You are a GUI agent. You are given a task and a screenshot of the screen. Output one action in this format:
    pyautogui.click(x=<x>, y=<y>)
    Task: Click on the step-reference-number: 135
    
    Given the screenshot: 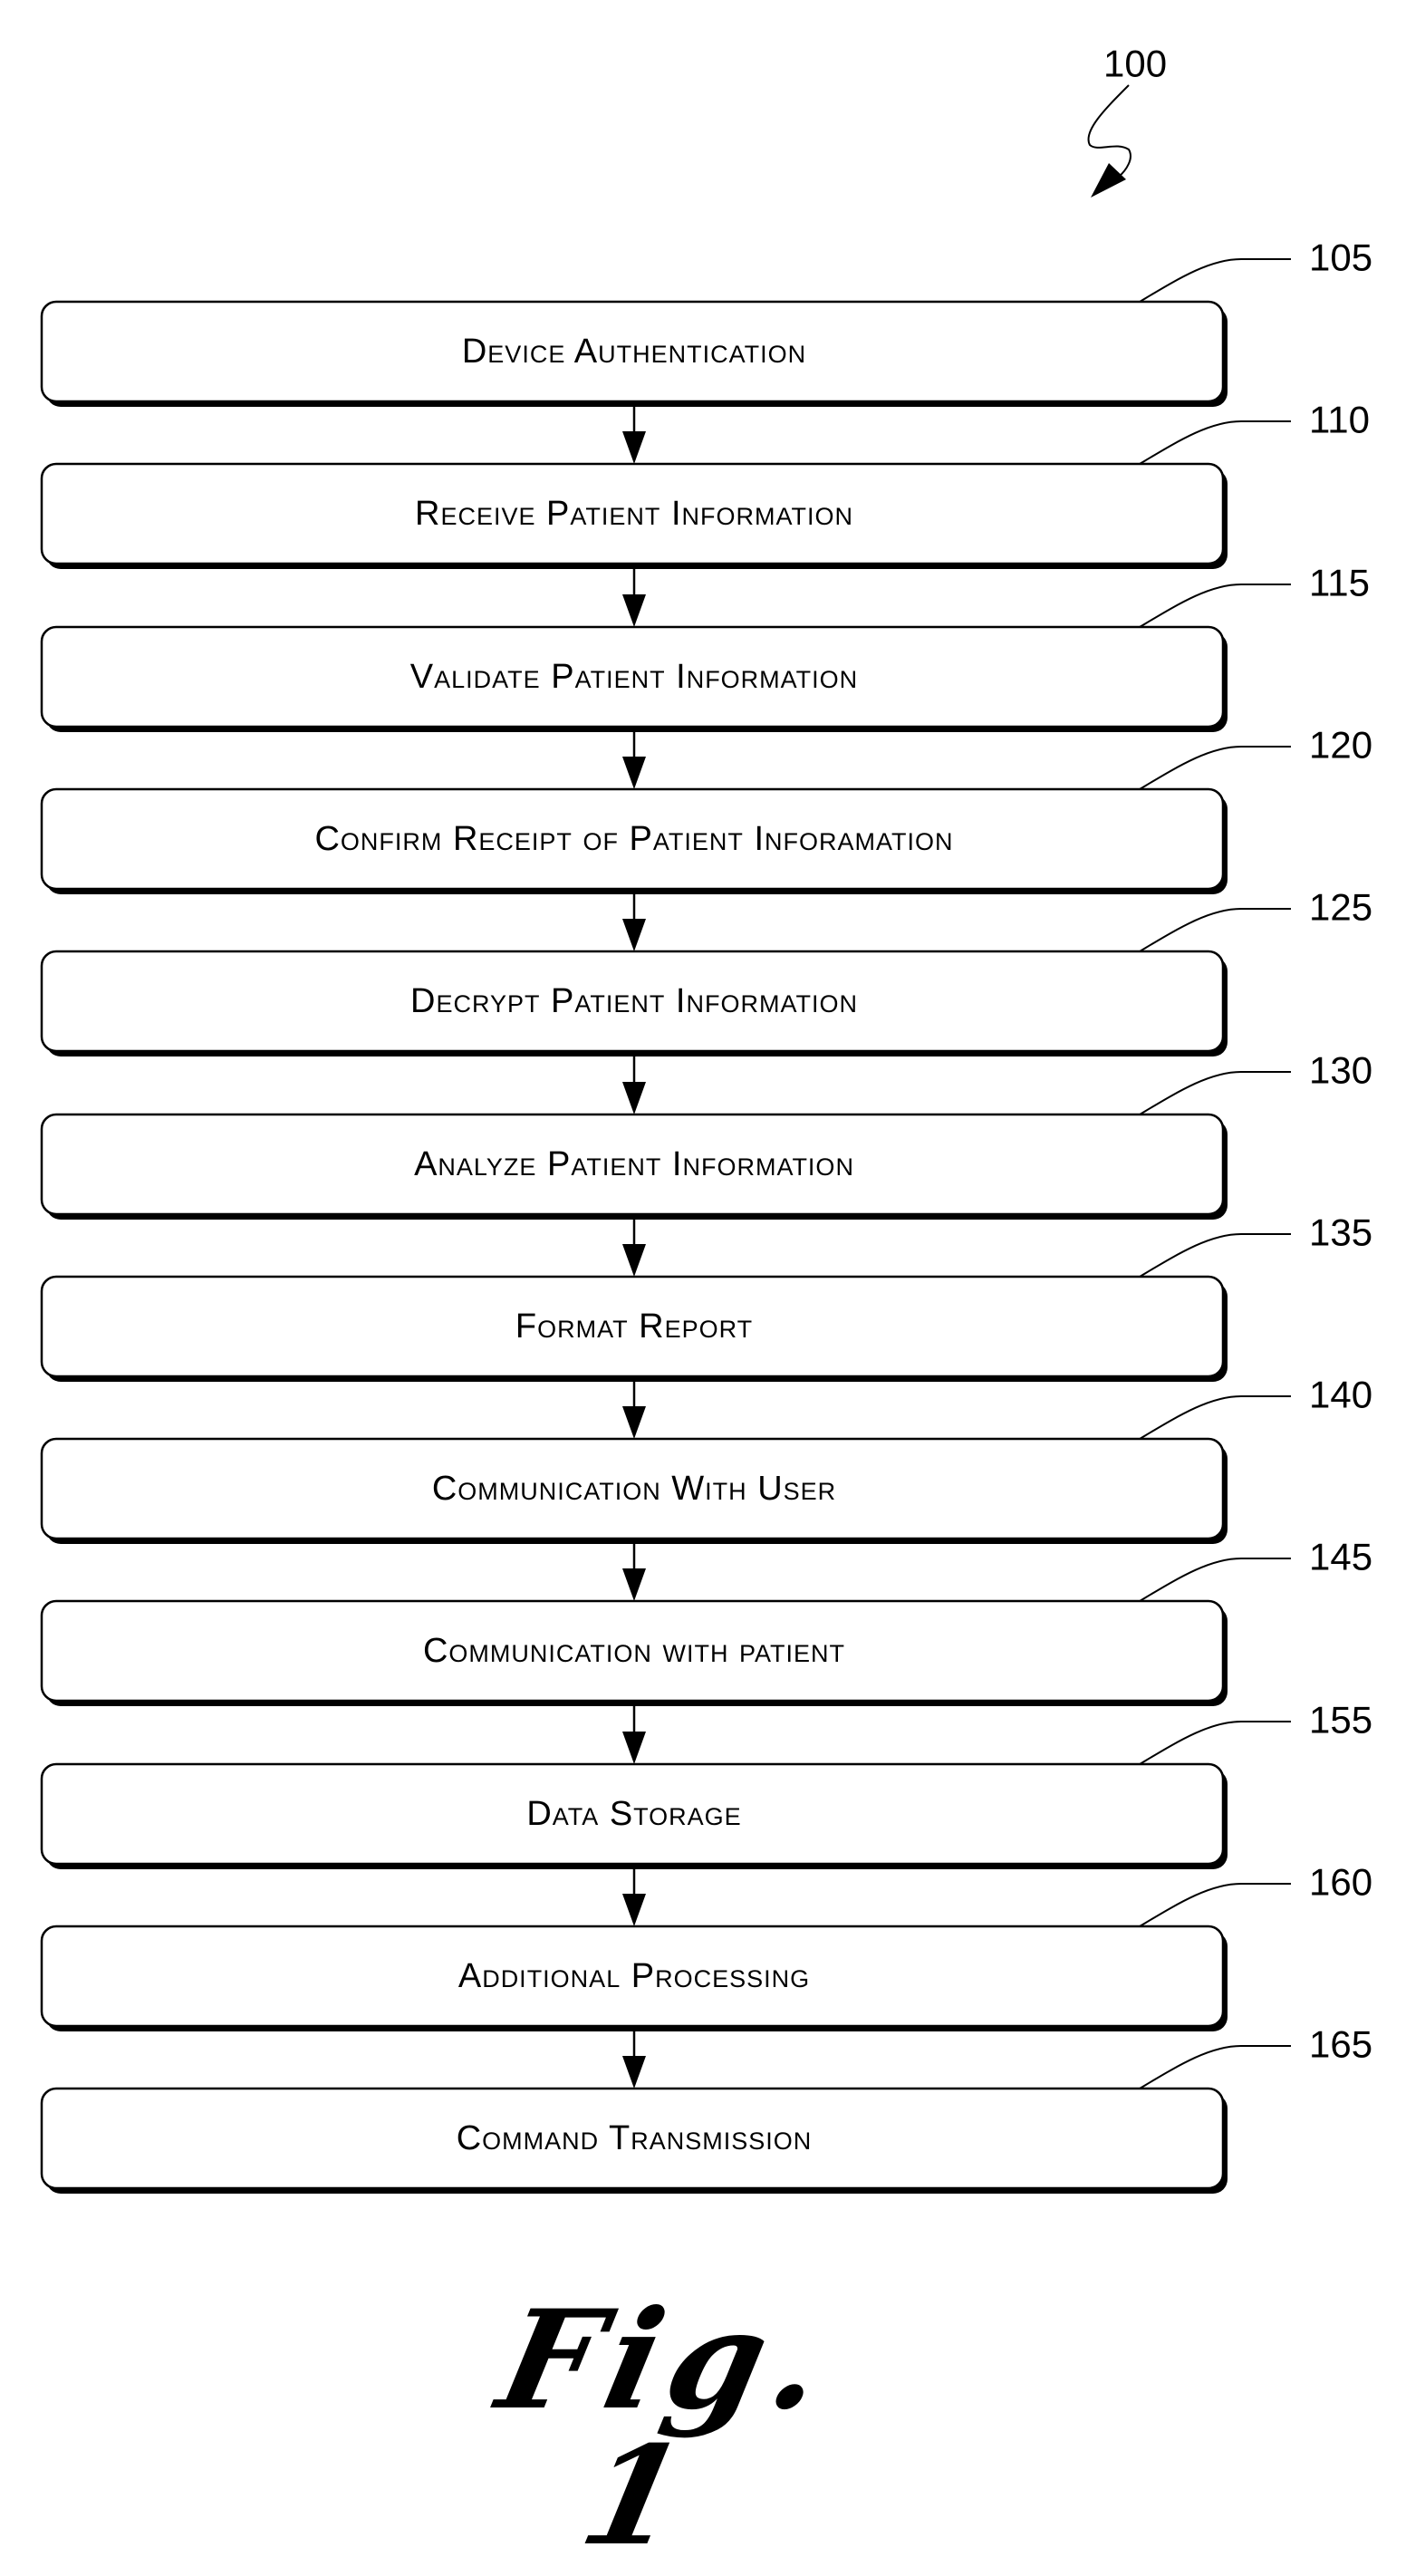 What is the action you would take?
    pyautogui.click(x=1340, y=1232)
    